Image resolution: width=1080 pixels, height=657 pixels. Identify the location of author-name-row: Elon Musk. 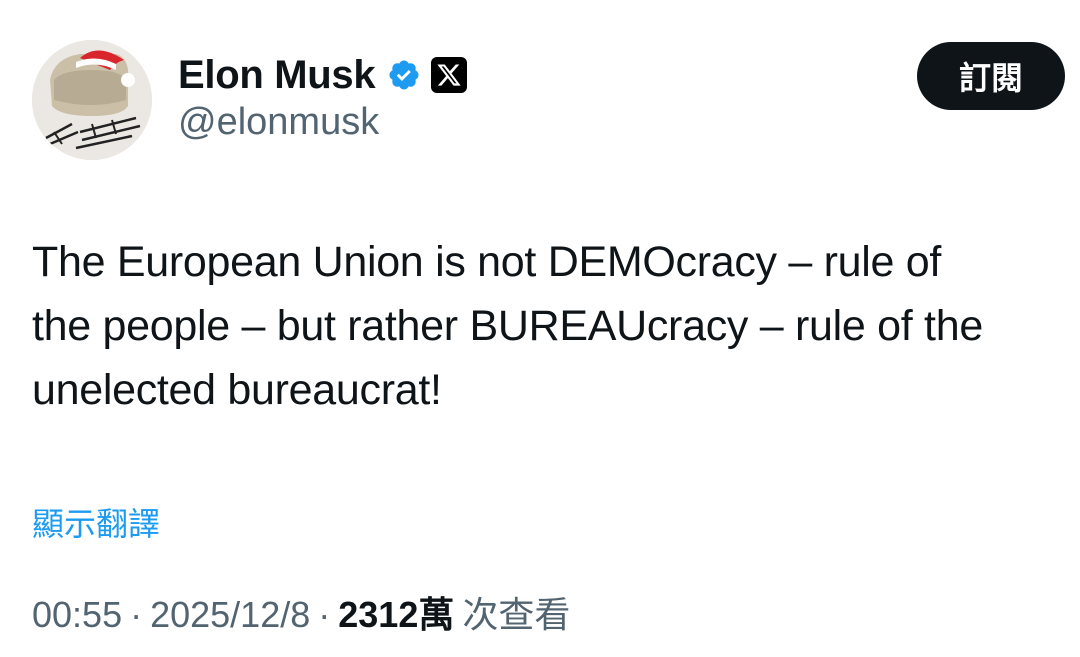
(323, 75).